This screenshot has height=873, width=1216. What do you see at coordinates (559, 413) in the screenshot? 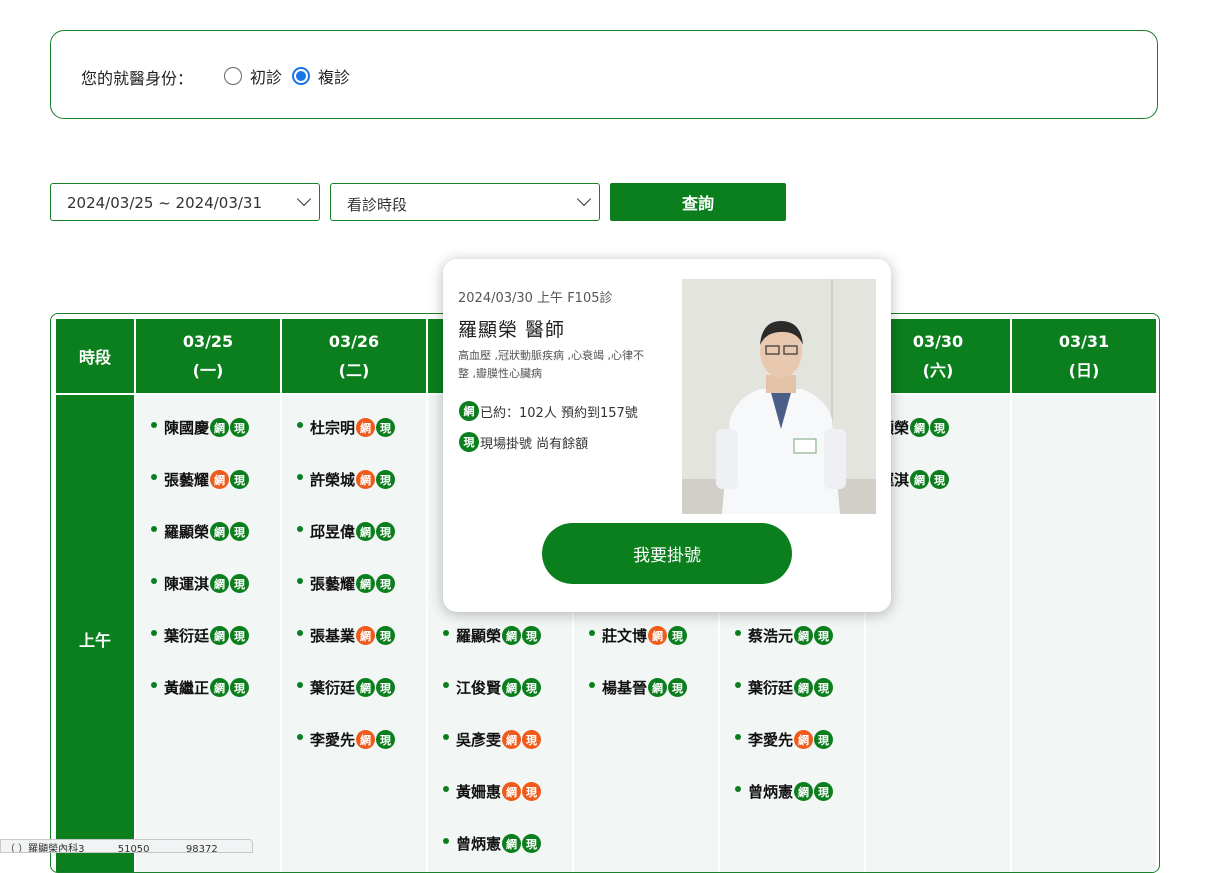
I see `popup-booked-text: 已約：102人 預約到157號` at bounding box center [559, 413].